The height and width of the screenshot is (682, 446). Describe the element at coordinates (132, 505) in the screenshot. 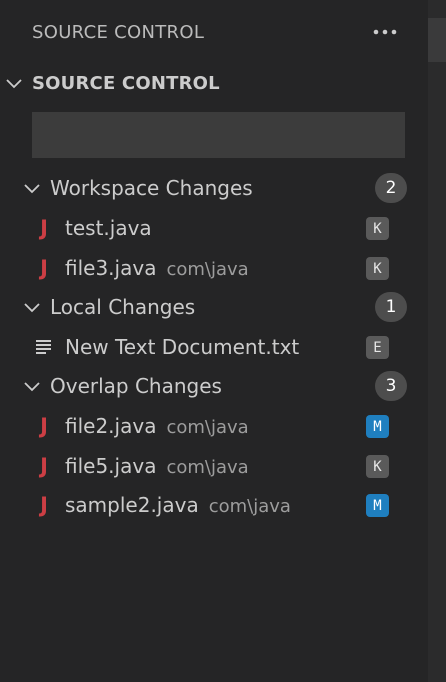

I see `file-name: sample2.java` at that location.